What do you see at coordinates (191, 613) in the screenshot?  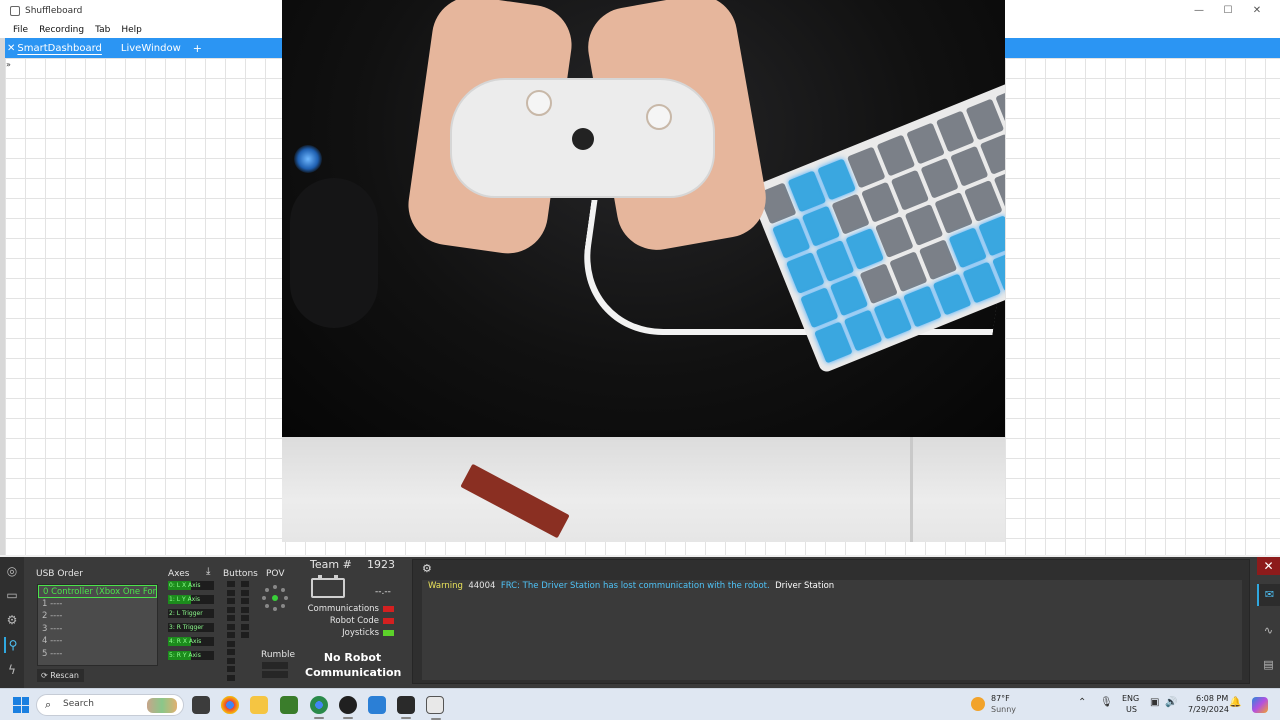 I see `axis-bar: 2: L Trigger` at bounding box center [191, 613].